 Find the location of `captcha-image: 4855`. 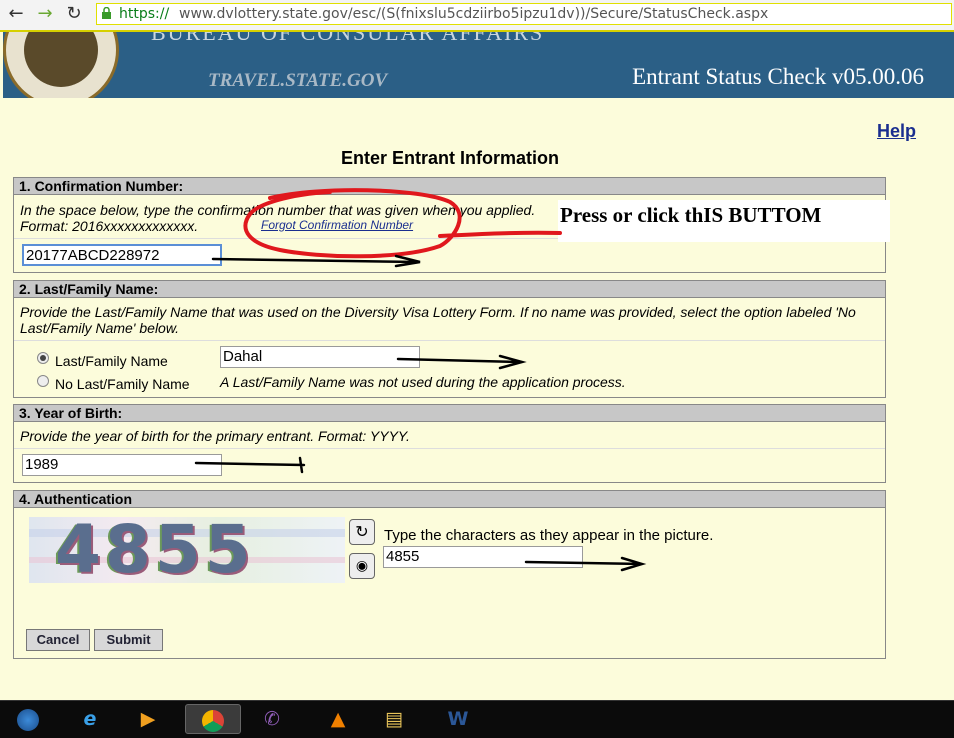

captcha-image: 4855 is located at coordinates (187, 550).